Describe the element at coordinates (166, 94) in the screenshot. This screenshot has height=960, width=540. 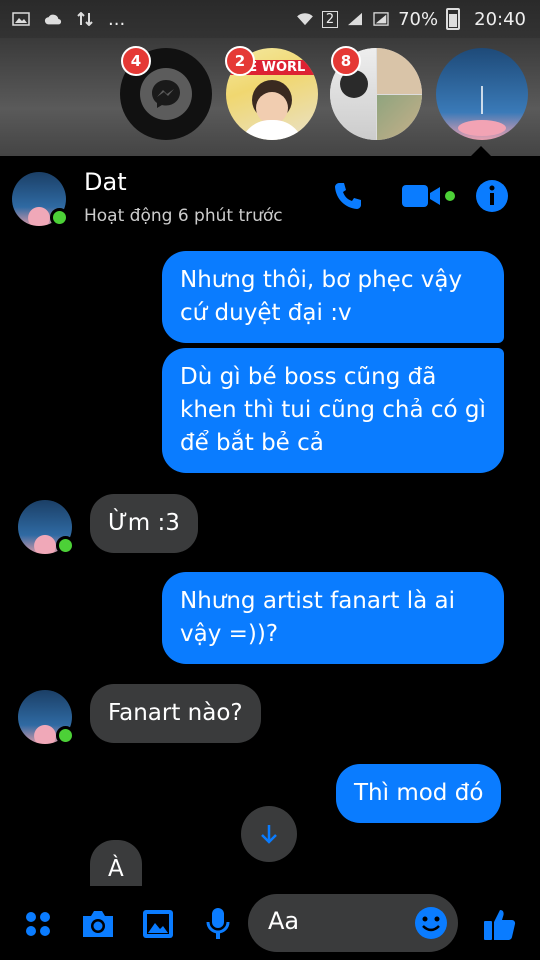
I see `messenger-icon` at that location.